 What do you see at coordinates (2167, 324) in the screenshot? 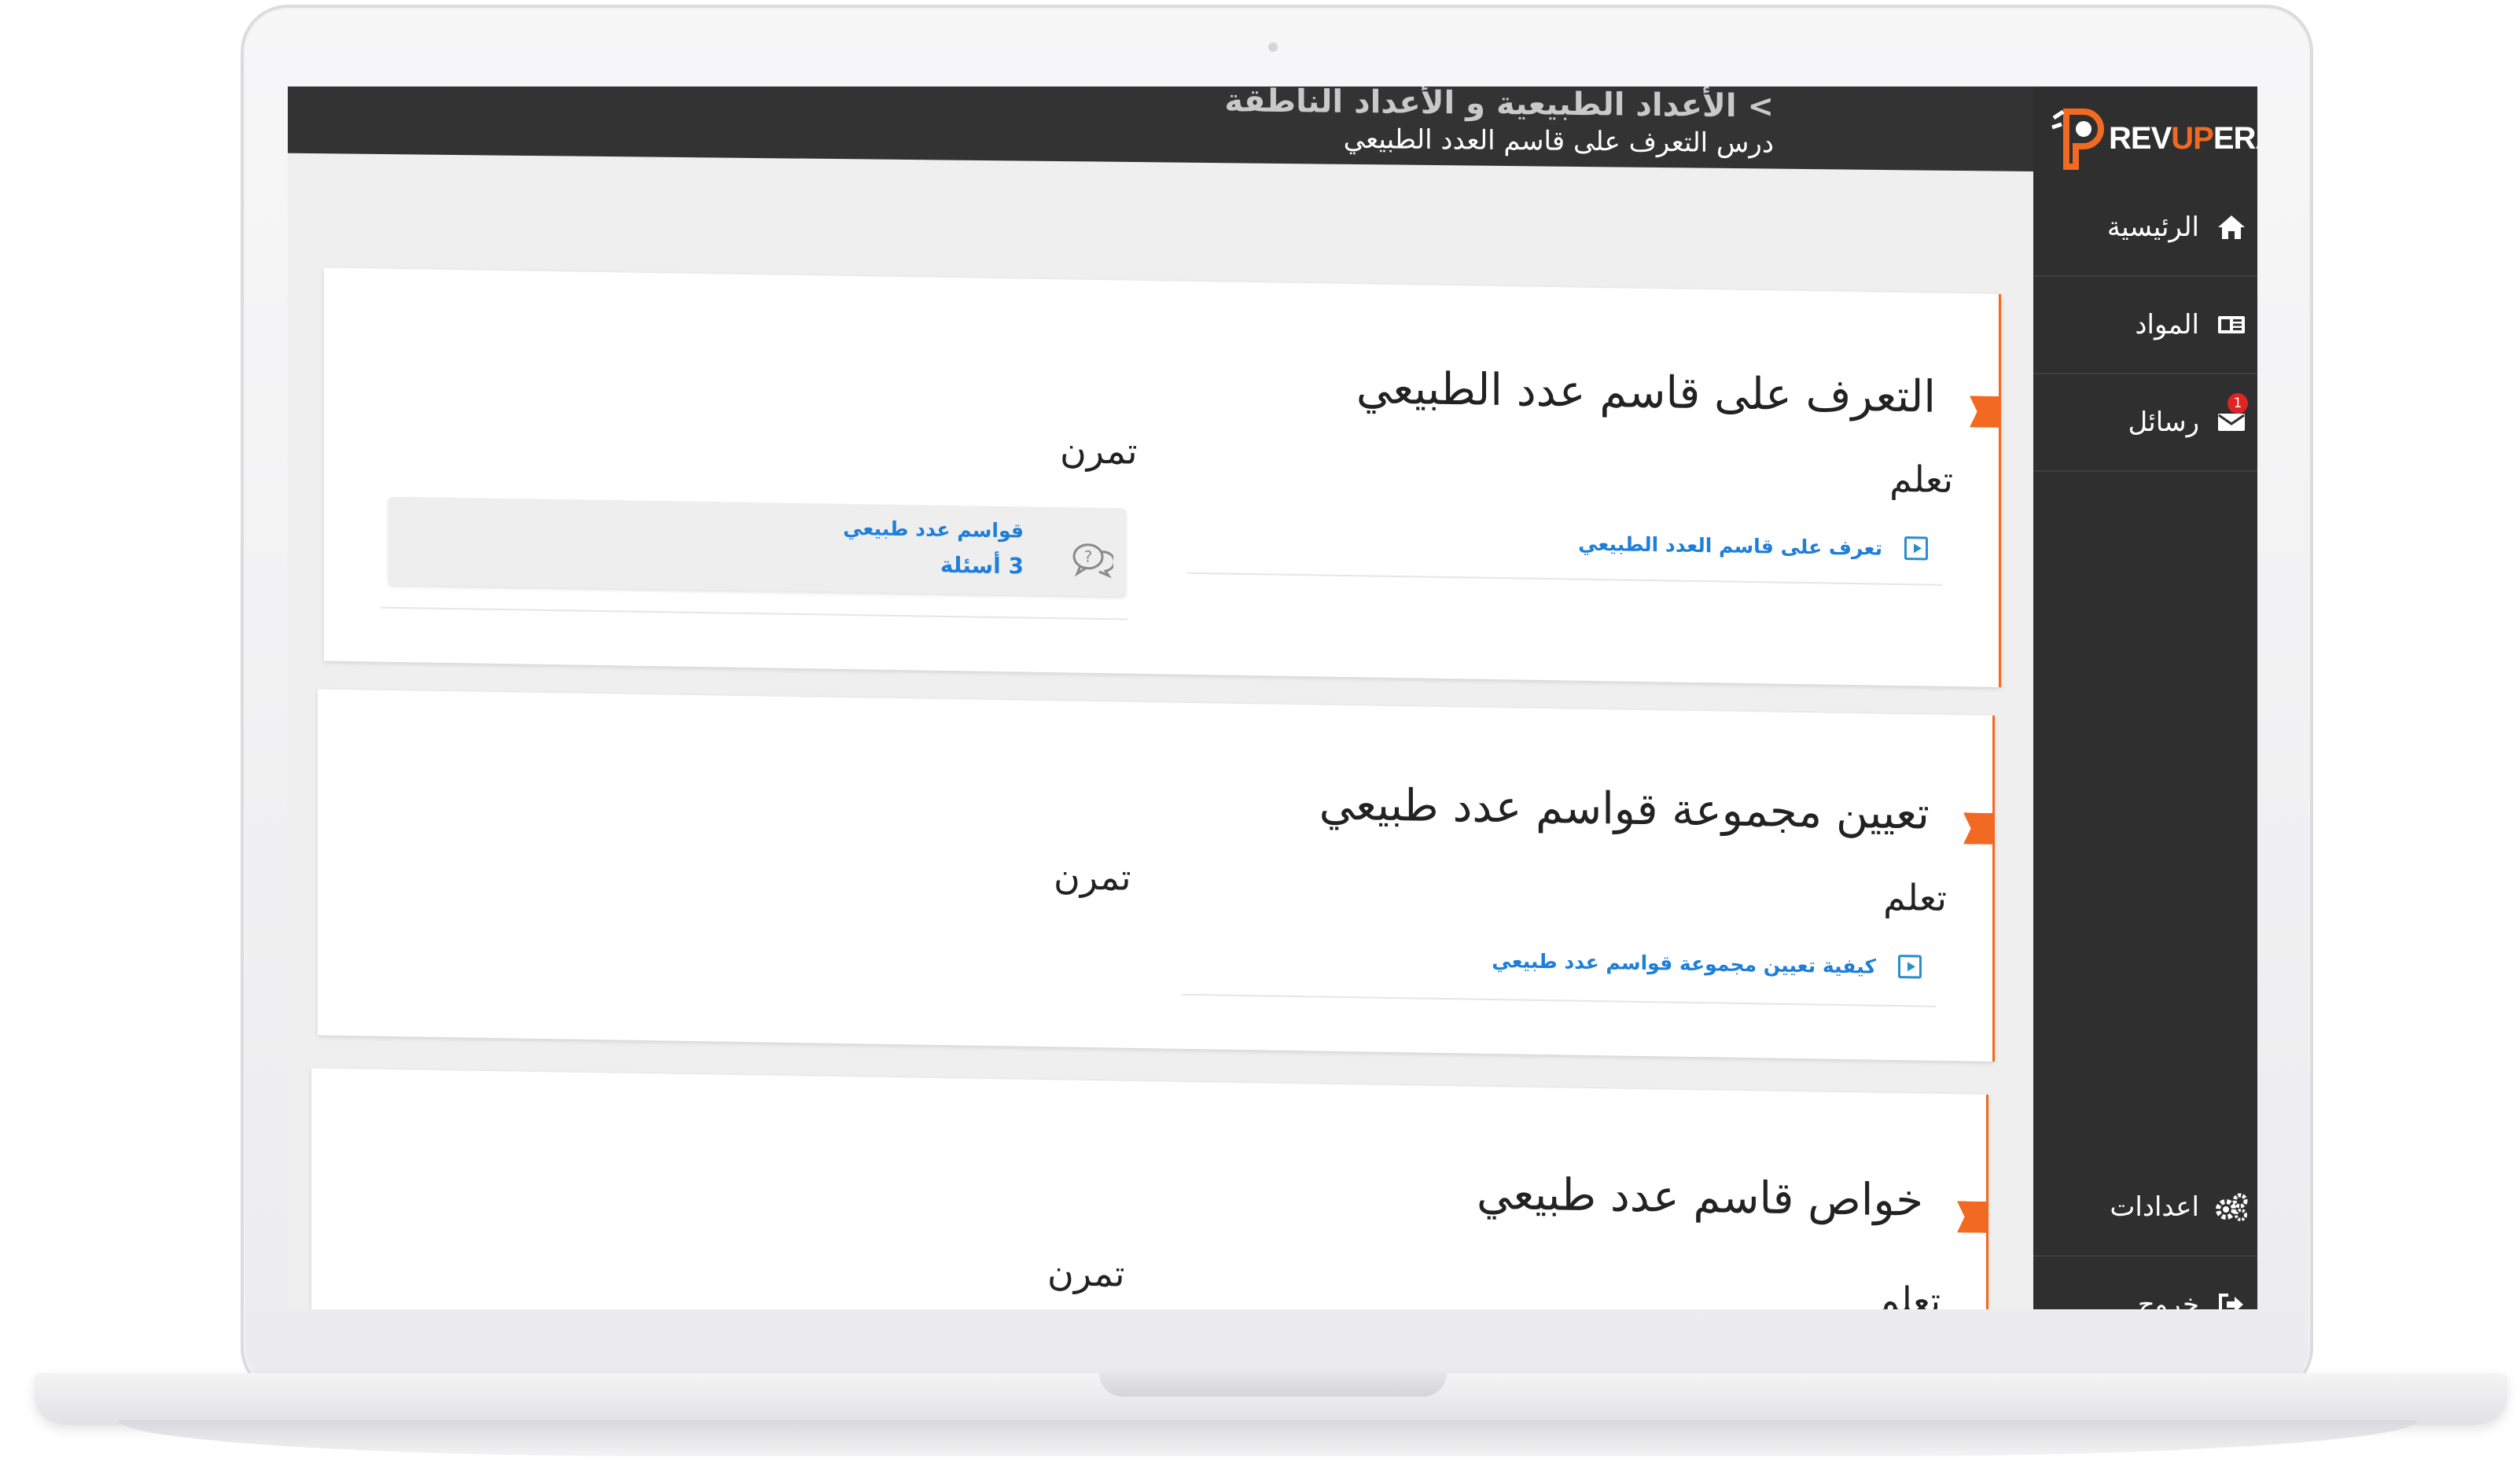
I see `sidebar-item-label: المواد` at bounding box center [2167, 324].